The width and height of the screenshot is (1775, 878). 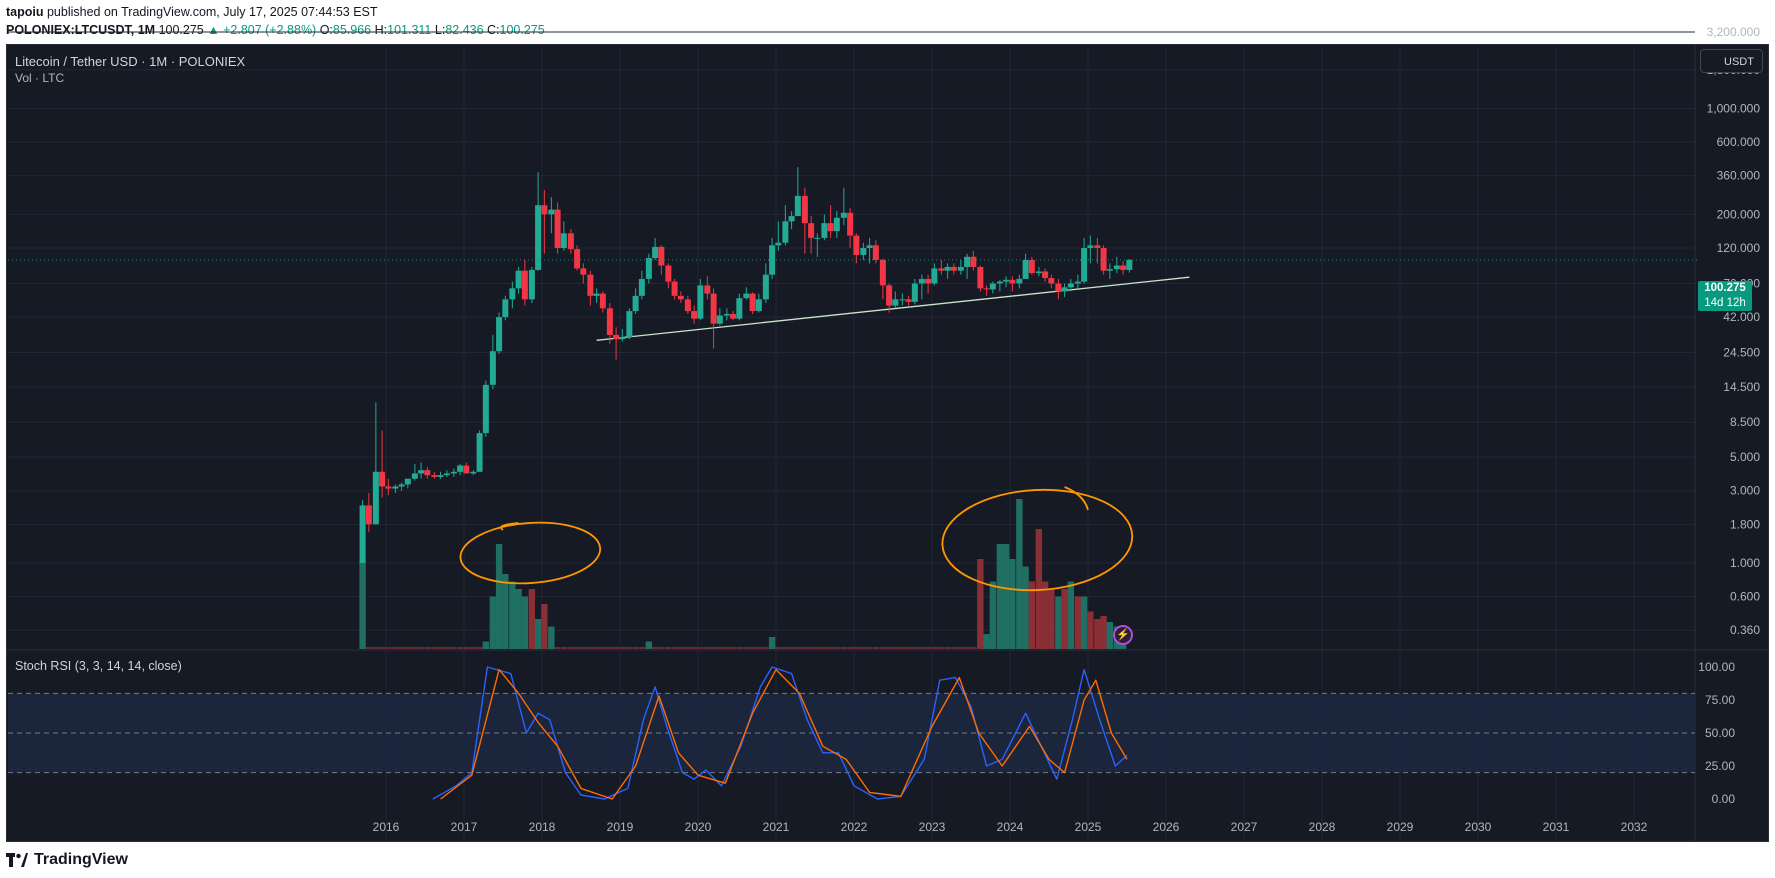 I want to click on rsi-axis-tick-label: 75.00, so click(x=1720, y=700).